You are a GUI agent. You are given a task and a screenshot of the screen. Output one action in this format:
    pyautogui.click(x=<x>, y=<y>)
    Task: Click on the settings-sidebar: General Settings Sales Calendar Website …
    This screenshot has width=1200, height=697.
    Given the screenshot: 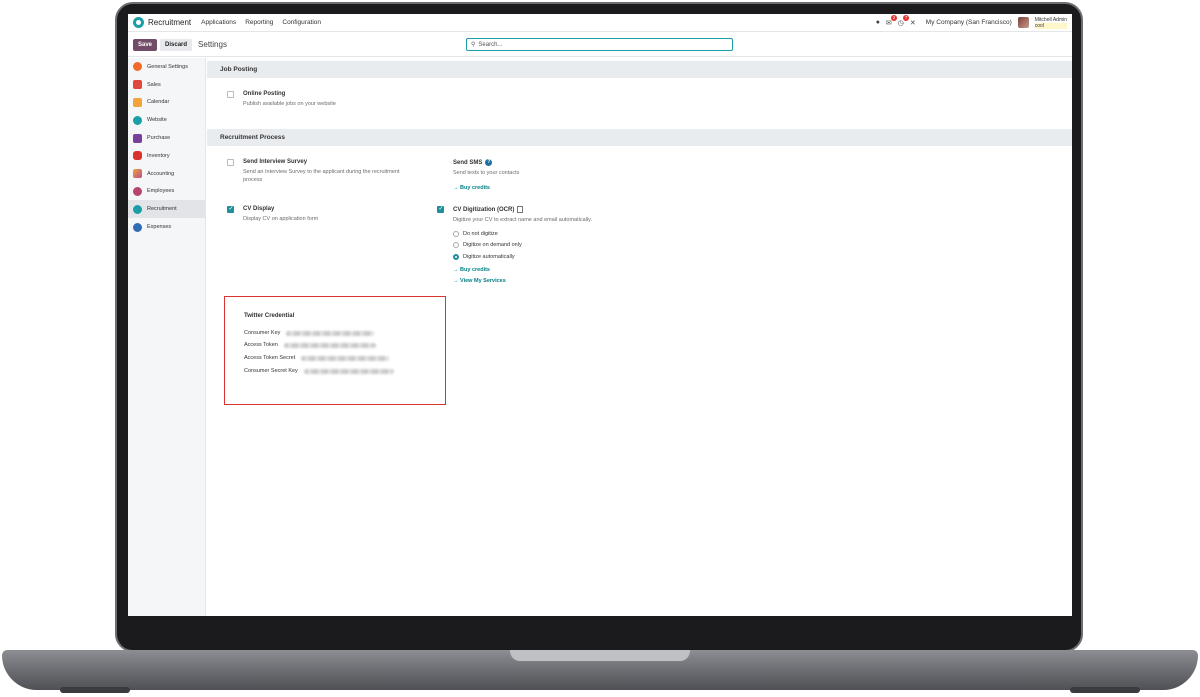 What is the action you would take?
    pyautogui.click(x=167, y=337)
    